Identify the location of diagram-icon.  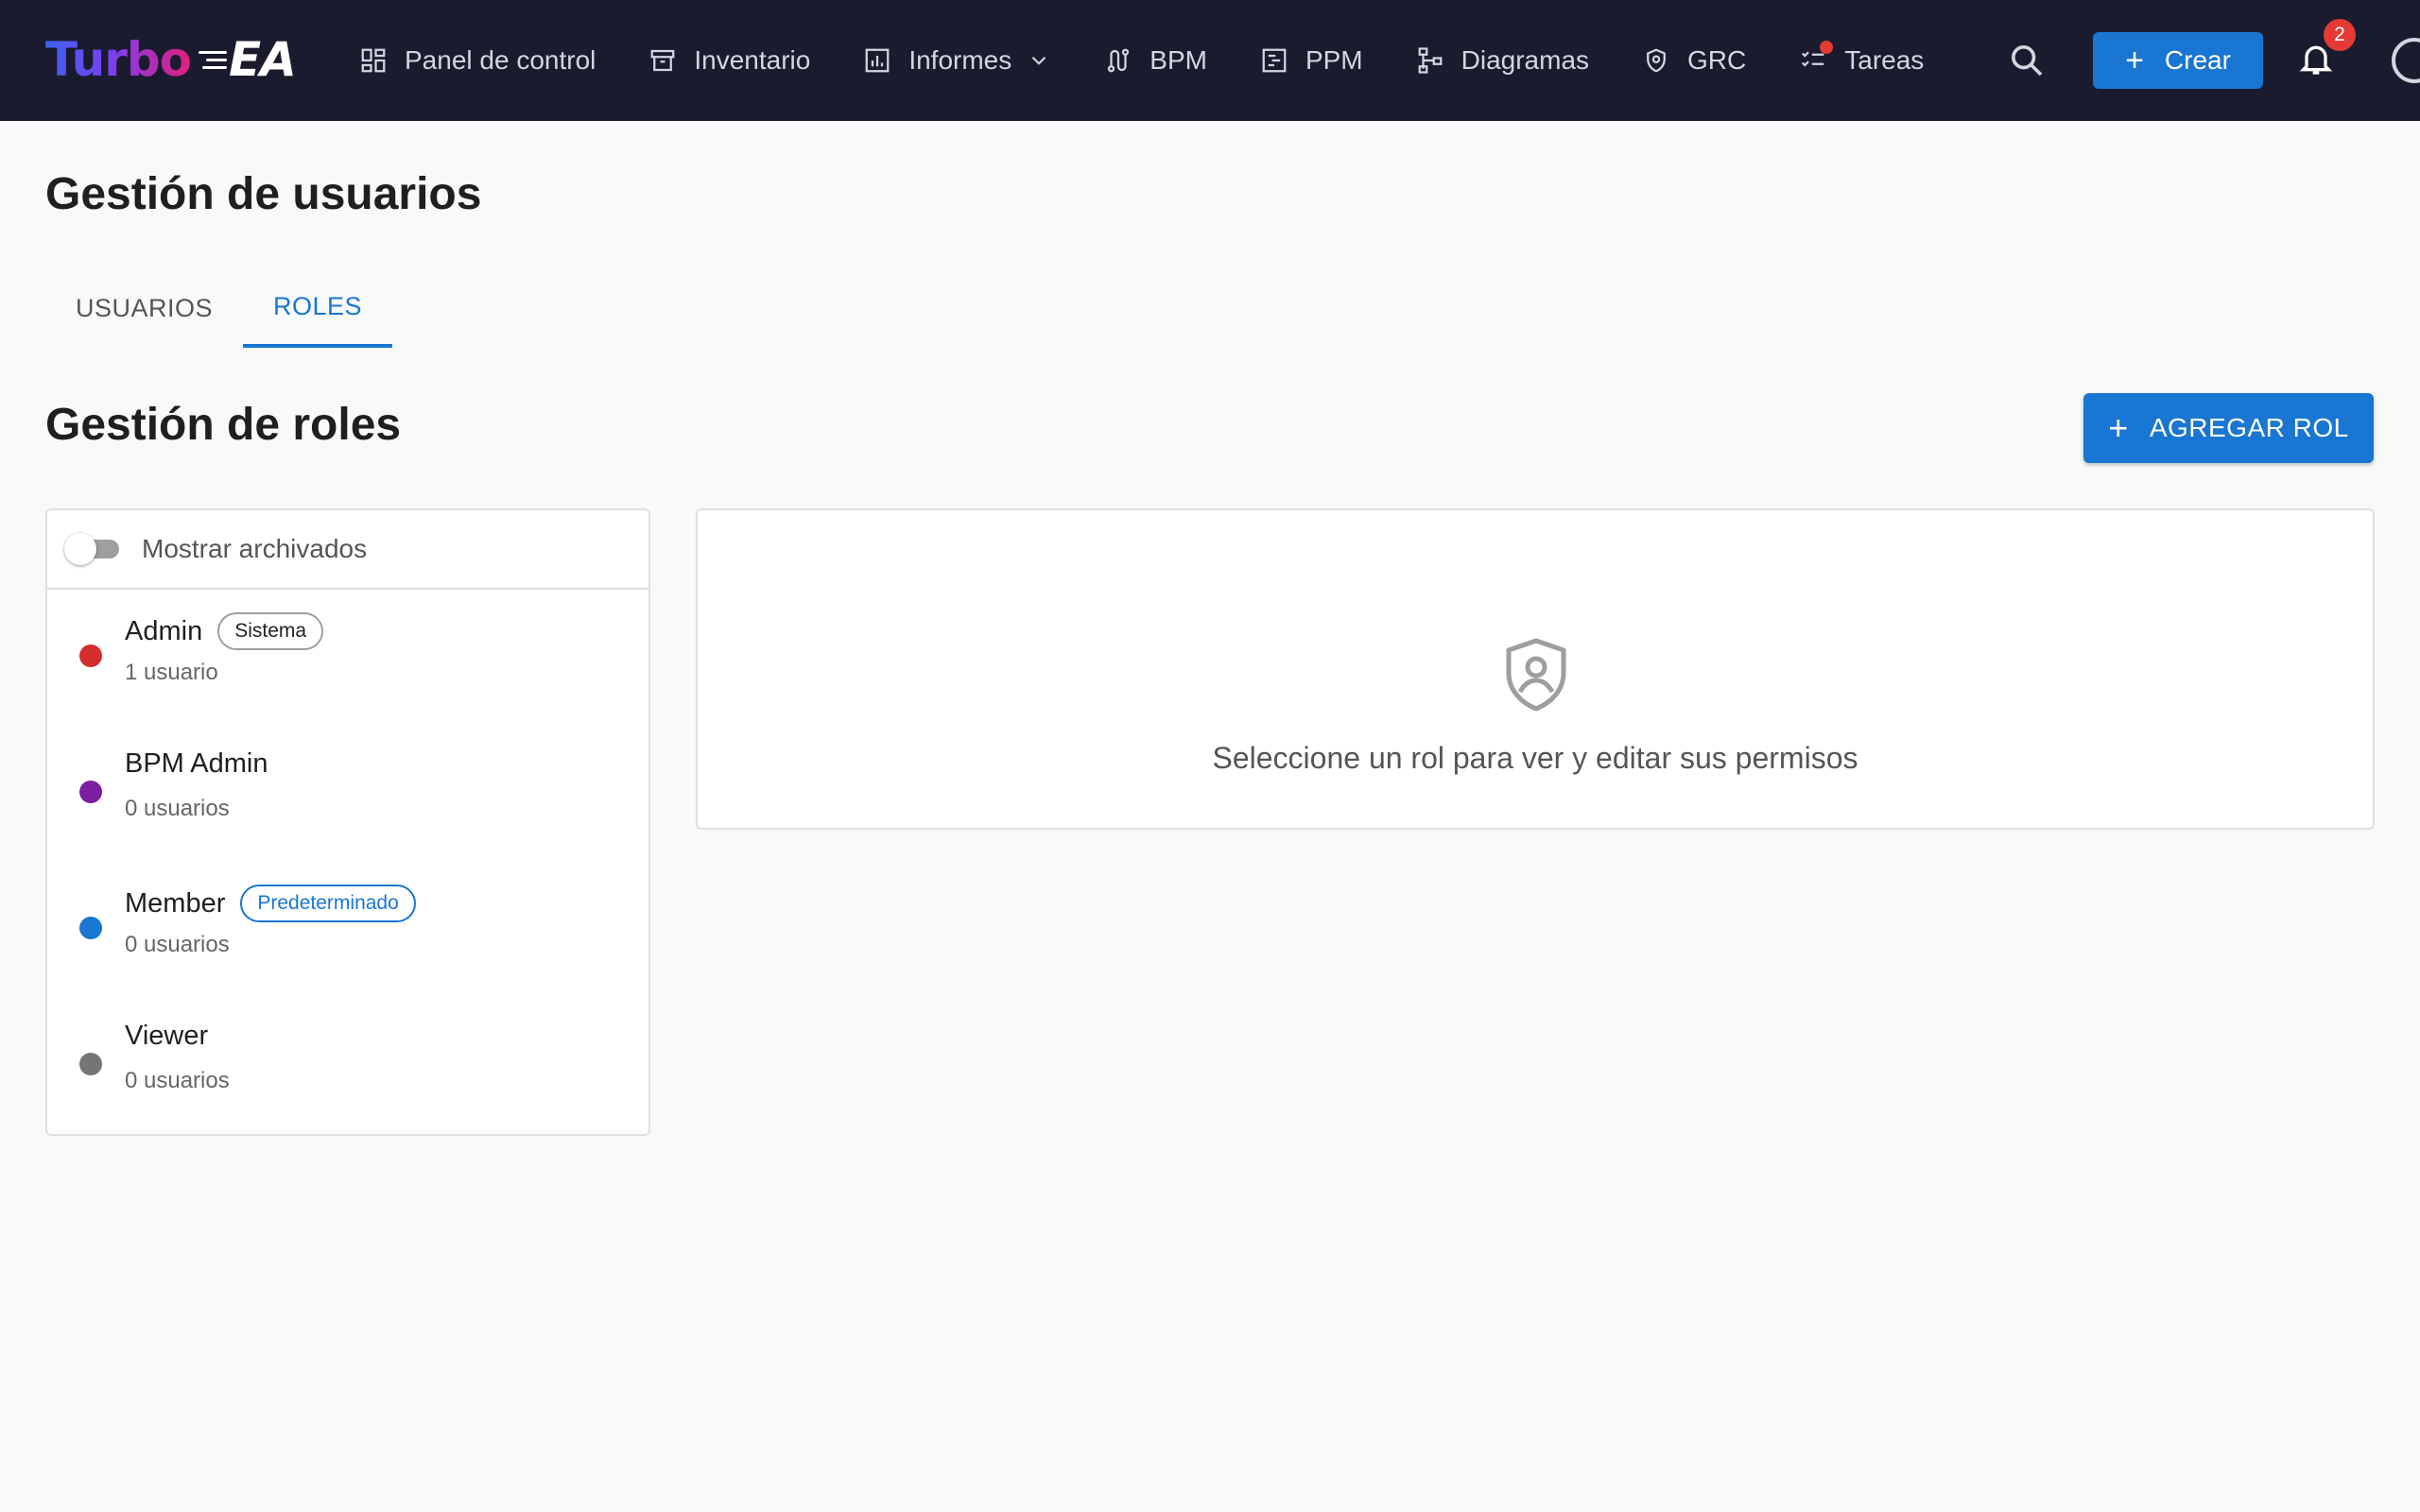
(1430, 60).